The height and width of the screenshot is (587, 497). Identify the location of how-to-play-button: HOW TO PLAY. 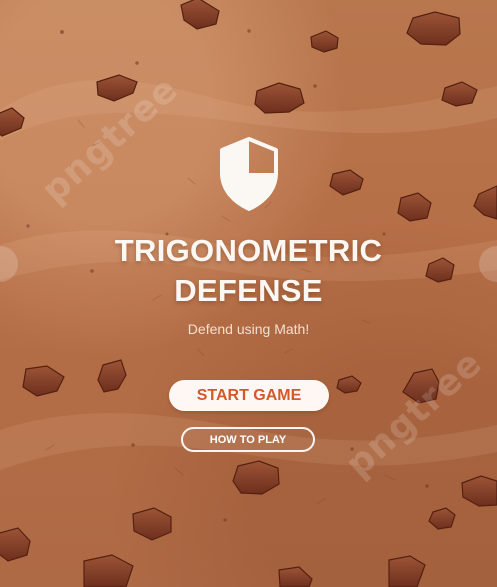
(248, 439).